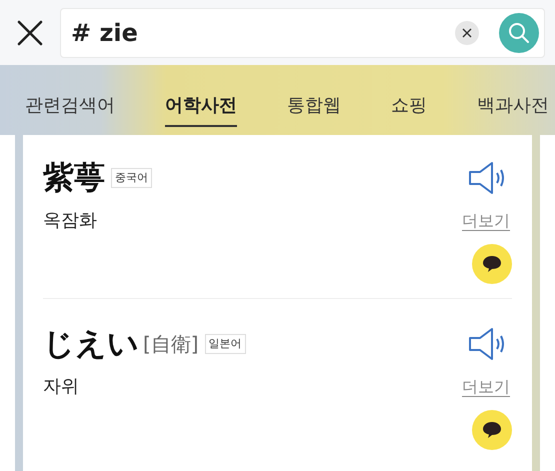 This screenshot has width=555, height=471. What do you see at coordinates (201, 96) in the screenshot?
I see `tab: 어학사전` at bounding box center [201, 96].